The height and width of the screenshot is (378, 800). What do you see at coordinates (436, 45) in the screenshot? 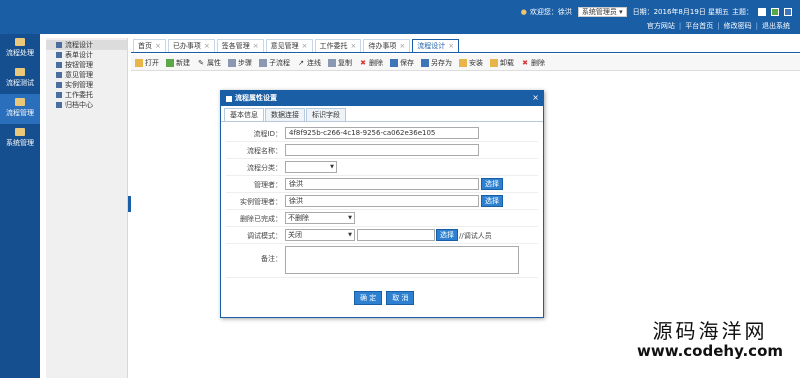
I see `tab-flow-design: 流程设计 ×` at bounding box center [436, 45].